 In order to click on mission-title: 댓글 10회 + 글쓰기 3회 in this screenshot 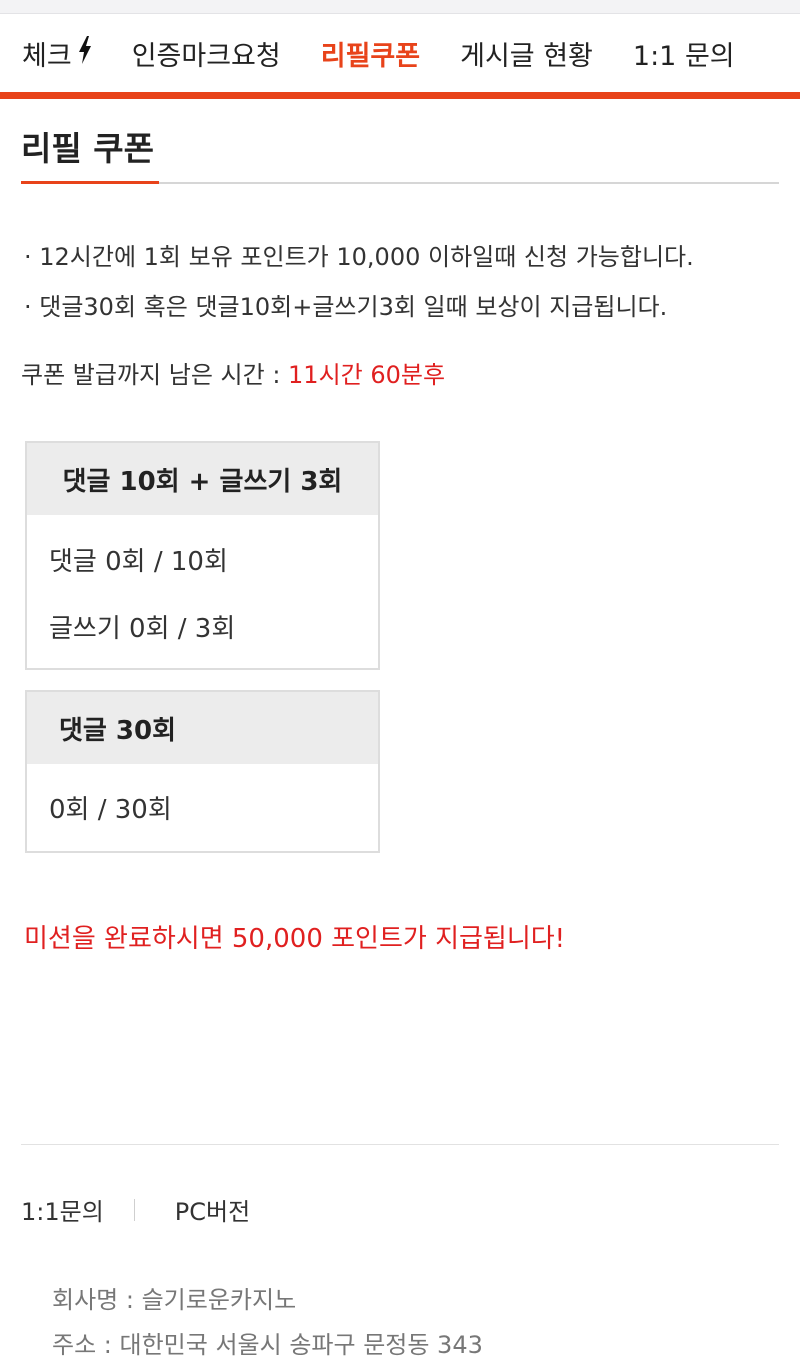, I will do `click(202, 479)`.